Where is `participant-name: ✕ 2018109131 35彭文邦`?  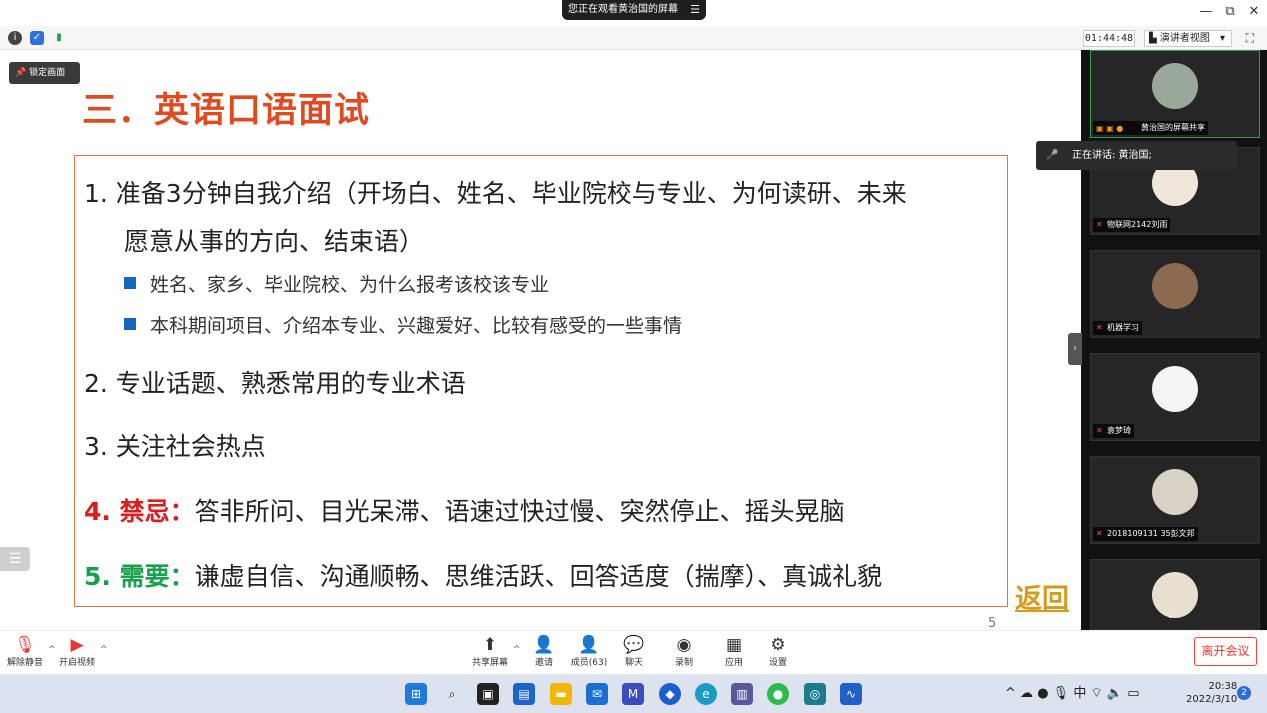 participant-name: ✕ 2018109131 35彭文邦 is located at coordinates (1145, 534).